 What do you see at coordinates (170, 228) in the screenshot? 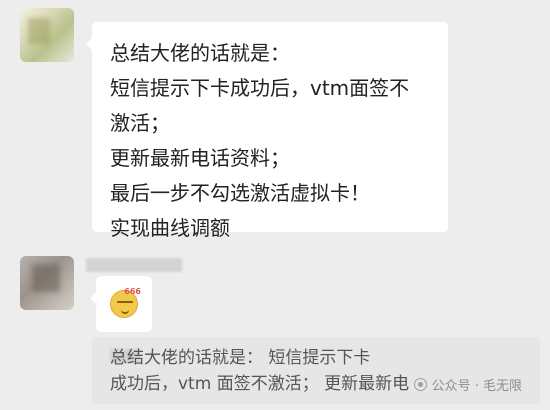
I see `message-line: 实现曲线调额` at bounding box center [170, 228].